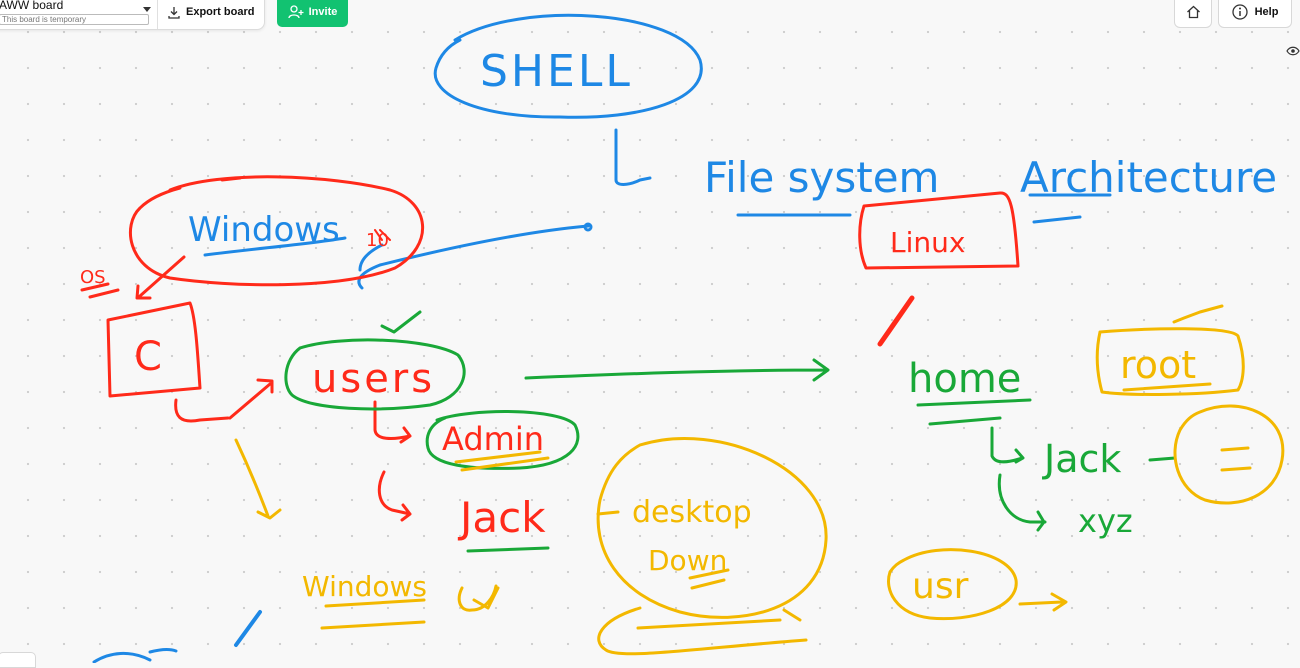 The image size is (1300, 668). What do you see at coordinates (974, 412) in the screenshot?
I see `home-underline` at bounding box center [974, 412].